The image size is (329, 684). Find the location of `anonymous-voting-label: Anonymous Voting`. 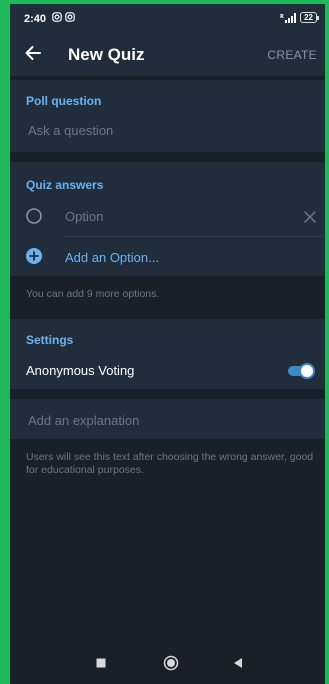

anonymous-voting-label: Anonymous Voting is located at coordinates (80, 370).